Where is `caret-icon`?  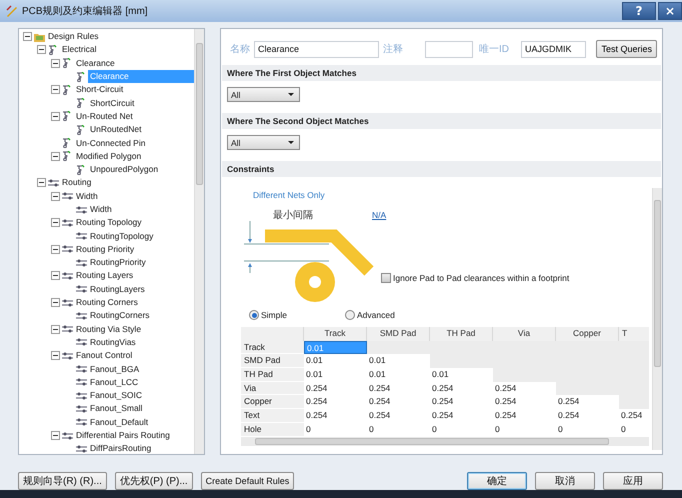
caret-icon is located at coordinates (291, 142).